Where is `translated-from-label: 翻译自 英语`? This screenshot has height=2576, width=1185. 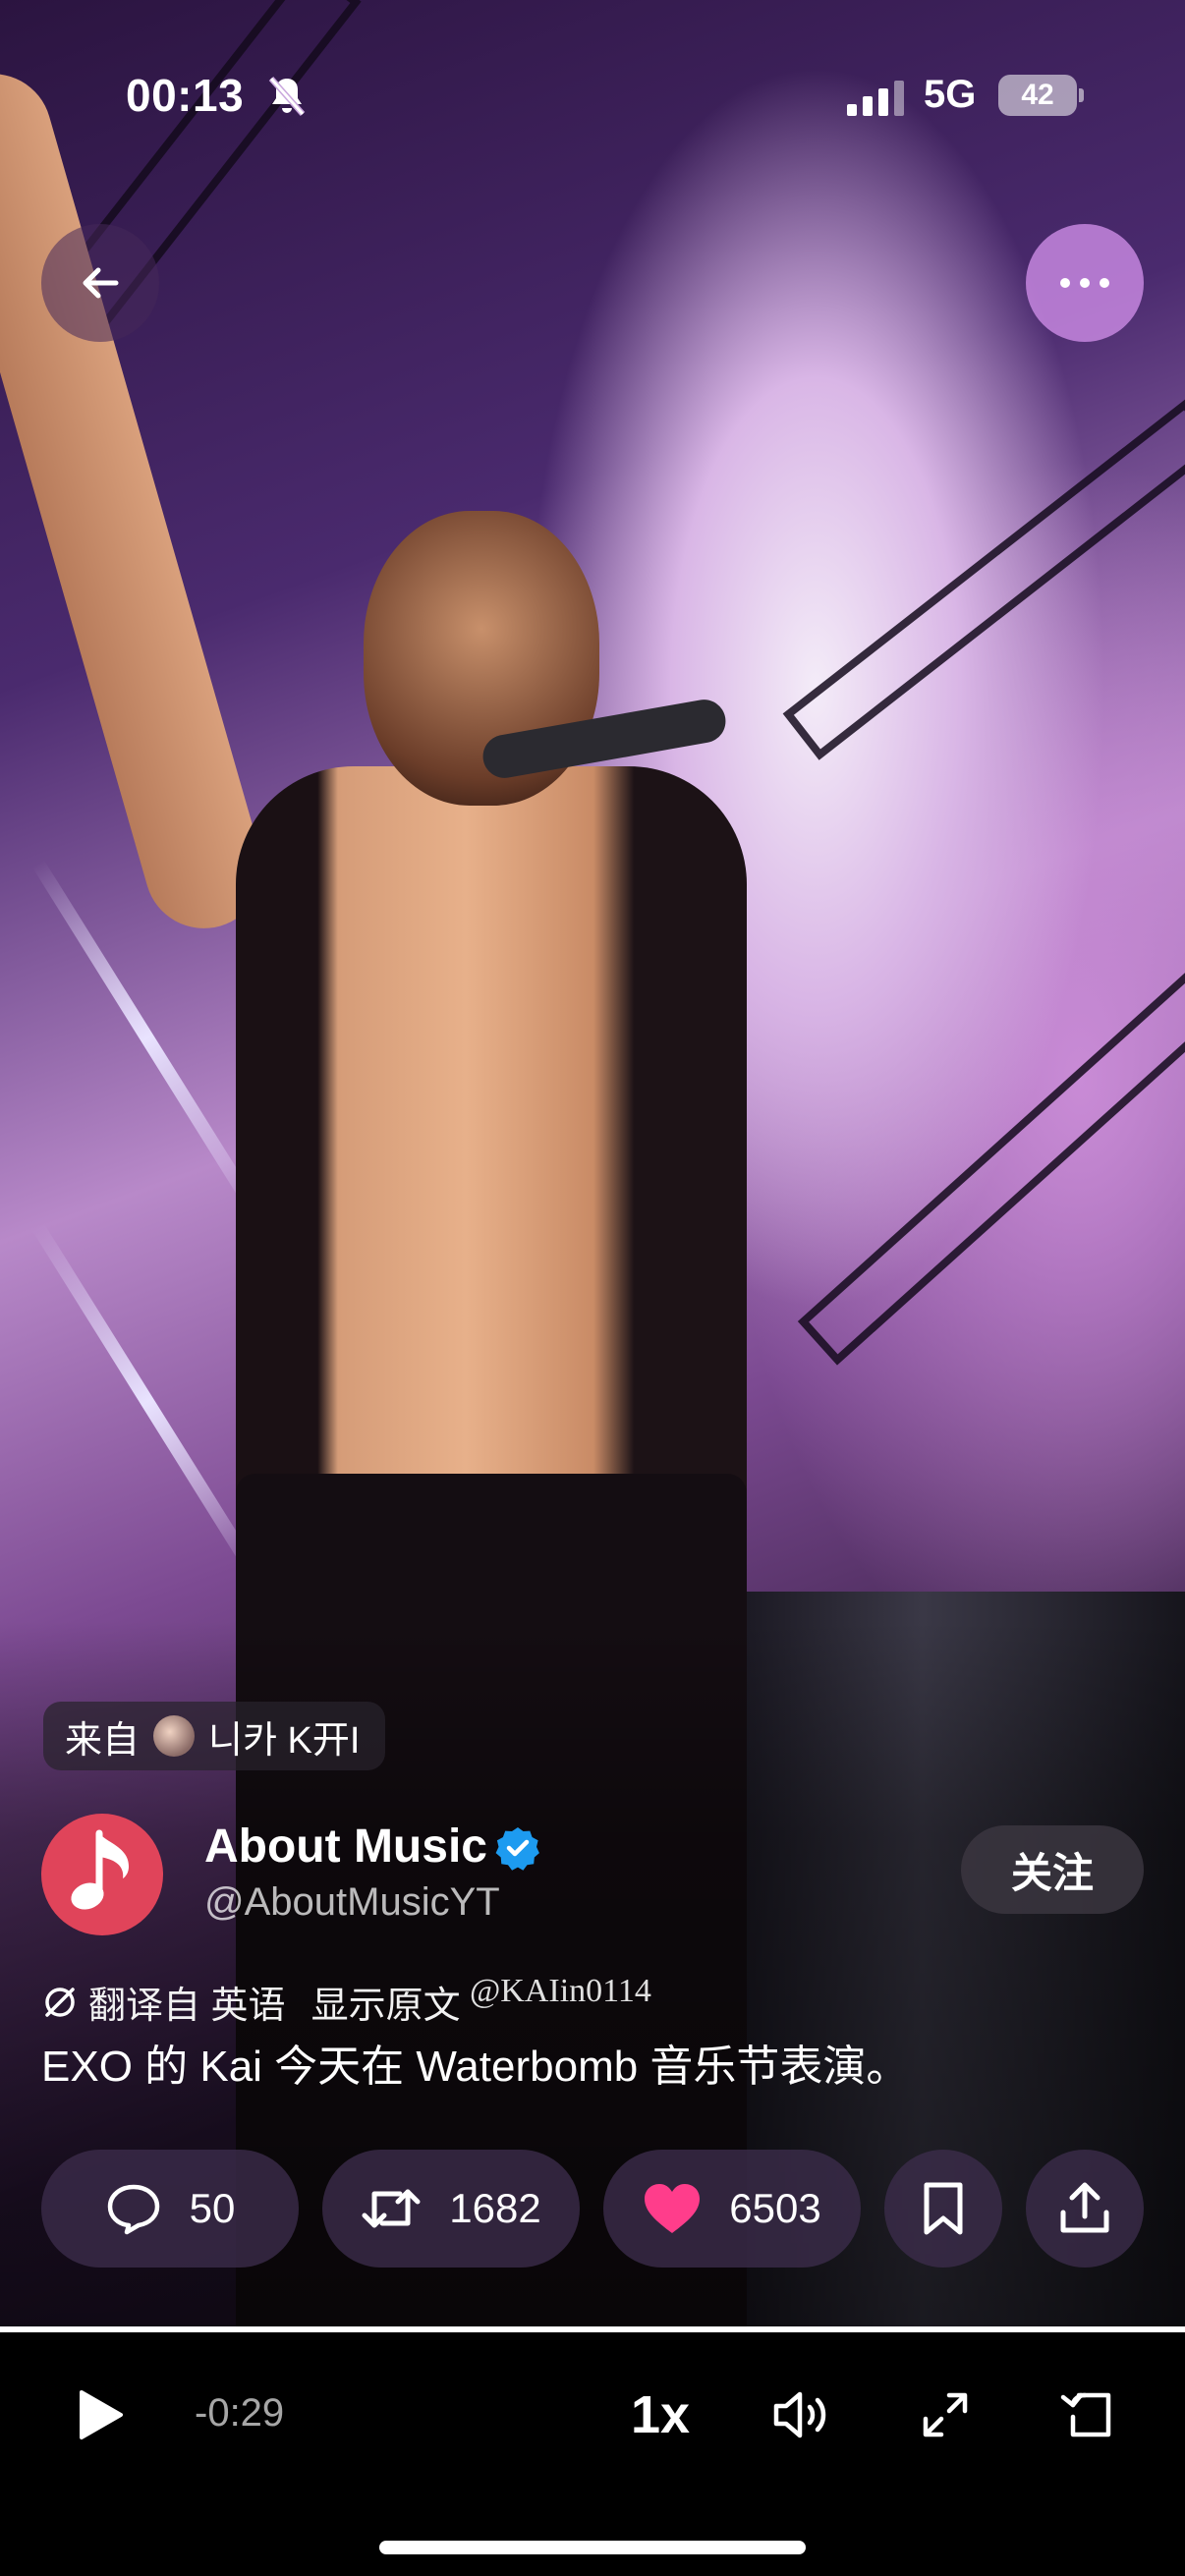 translated-from-label: 翻译自 英语 is located at coordinates (187, 2006).